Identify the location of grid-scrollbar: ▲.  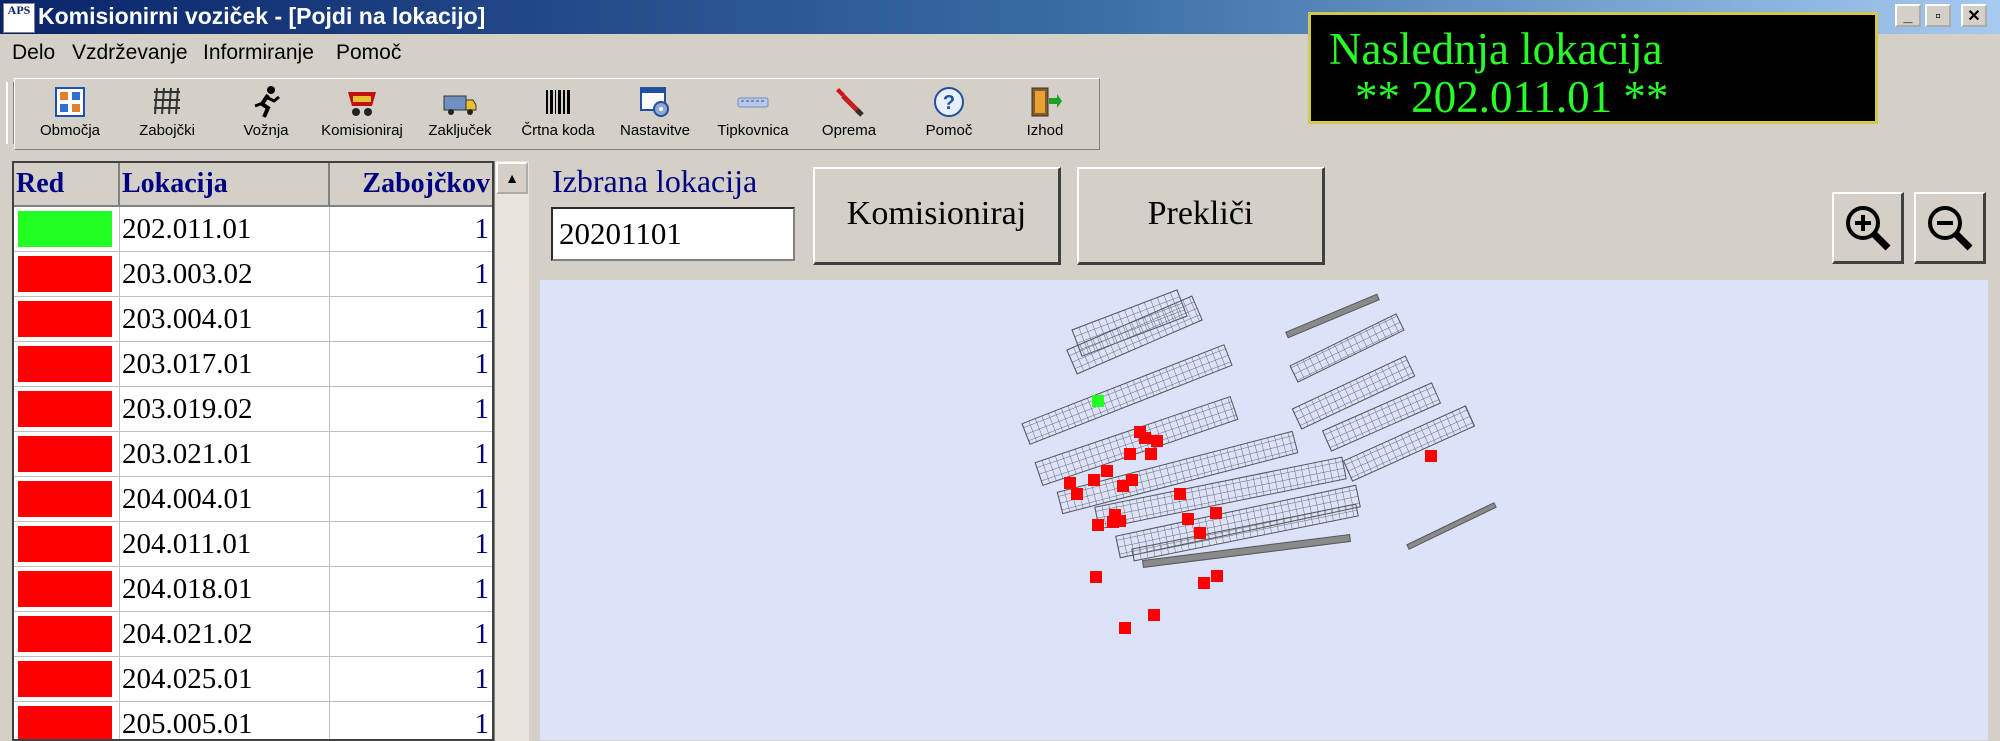
(511, 451).